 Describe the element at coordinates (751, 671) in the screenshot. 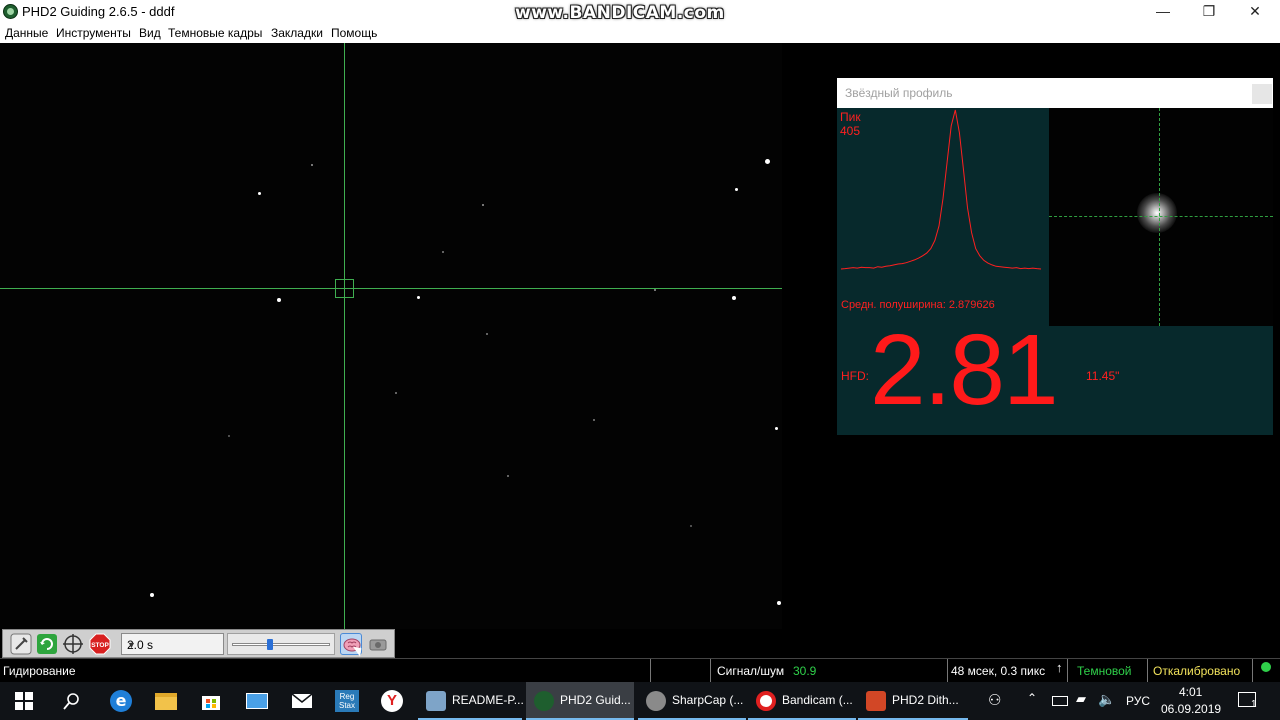

I see `snr-label: Сигнал/шум` at that location.